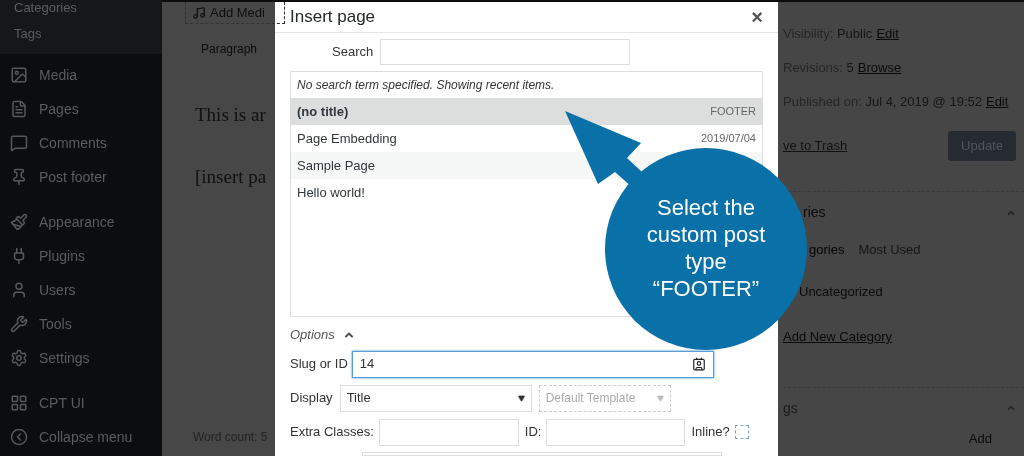 The image size is (1024, 456). What do you see at coordinates (879, 68) in the screenshot?
I see `edit-link: Browse` at bounding box center [879, 68].